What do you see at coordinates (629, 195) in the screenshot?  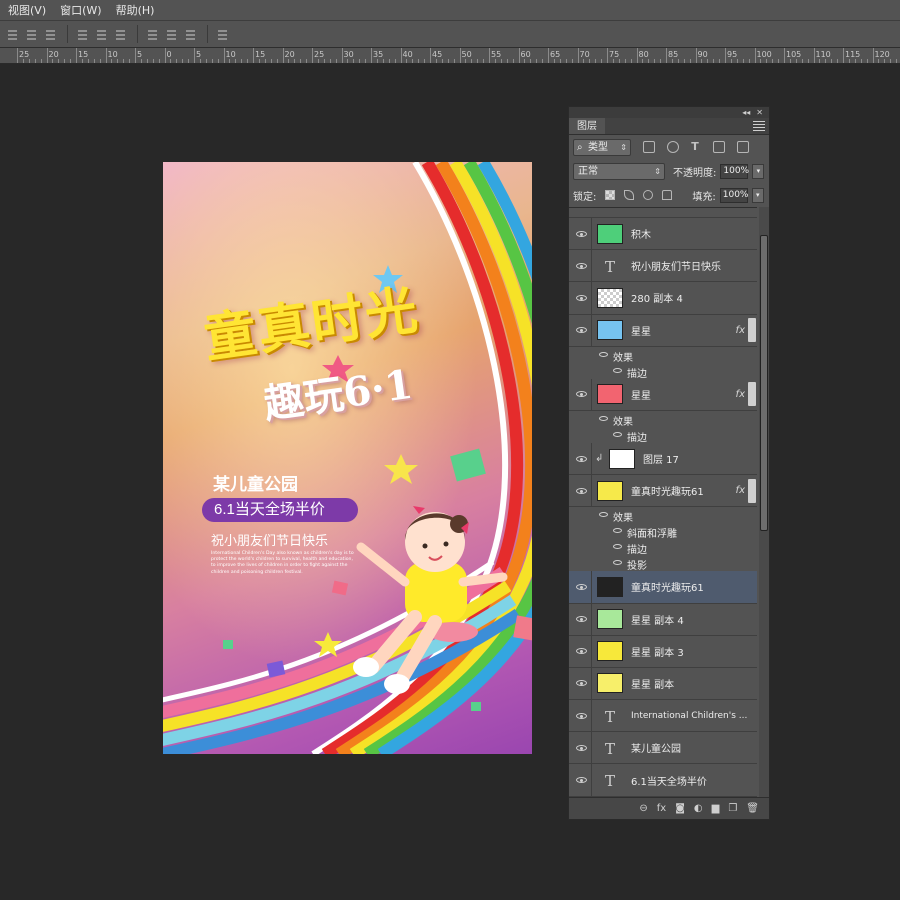 I see `lock-image-icon` at bounding box center [629, 195].